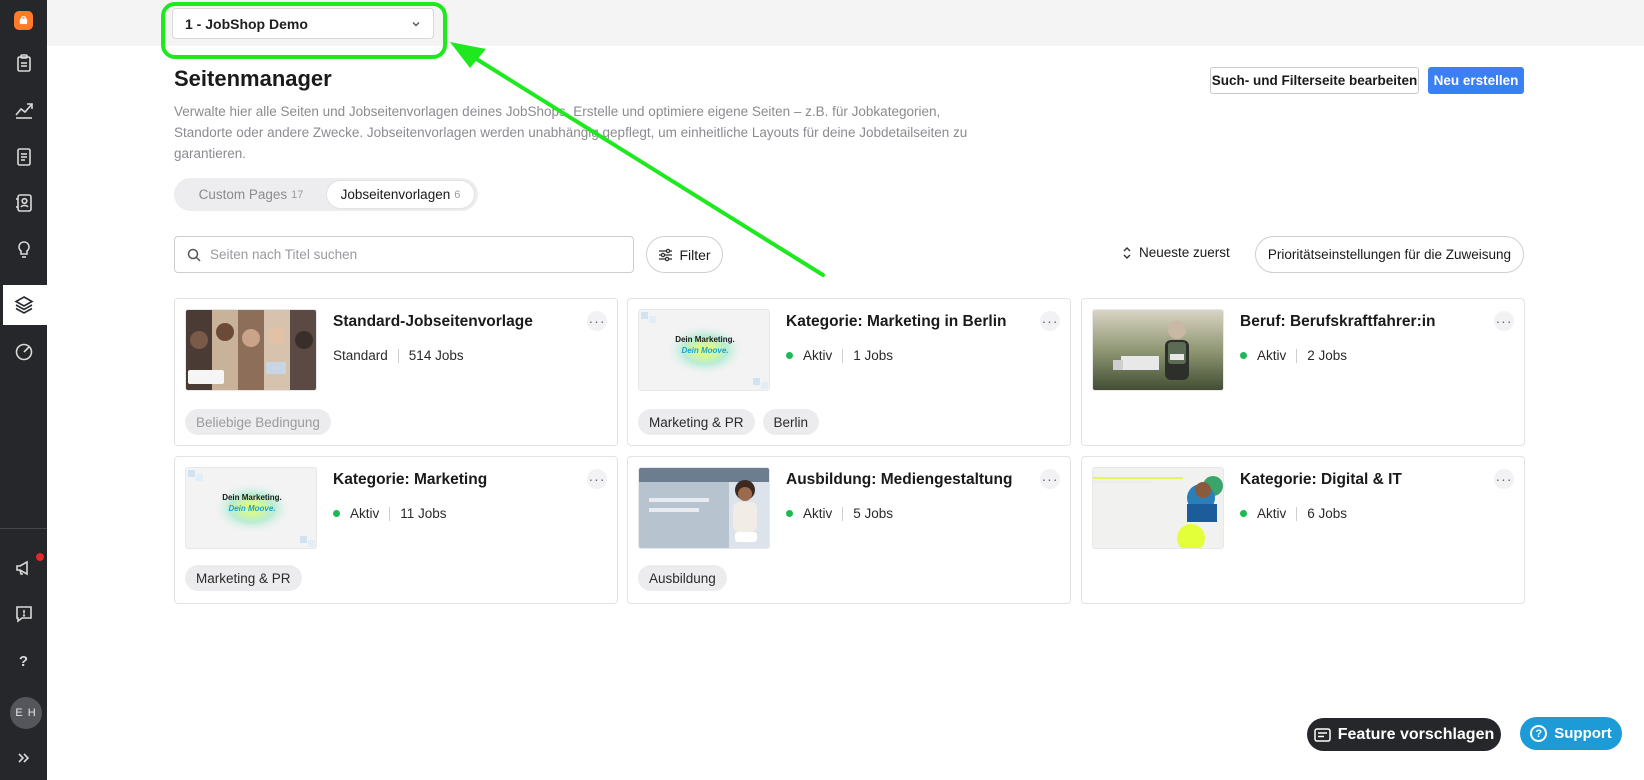  What do you see at coordinates (23, 157) in the screenshot?
I see `document-icon` at bounding box center [23, 157].